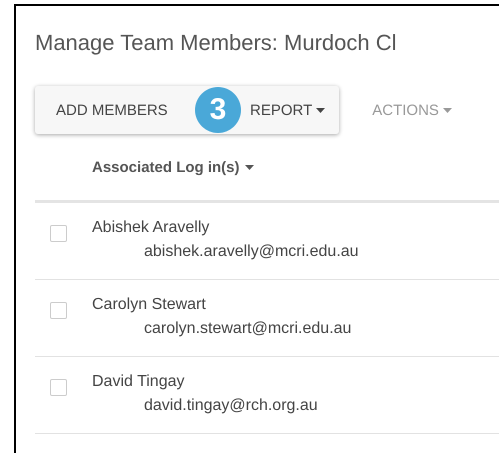 This screenshot has width=499, height=453. I want to click on member-email: david.tingay@rch.org.au, so click(230, 406).